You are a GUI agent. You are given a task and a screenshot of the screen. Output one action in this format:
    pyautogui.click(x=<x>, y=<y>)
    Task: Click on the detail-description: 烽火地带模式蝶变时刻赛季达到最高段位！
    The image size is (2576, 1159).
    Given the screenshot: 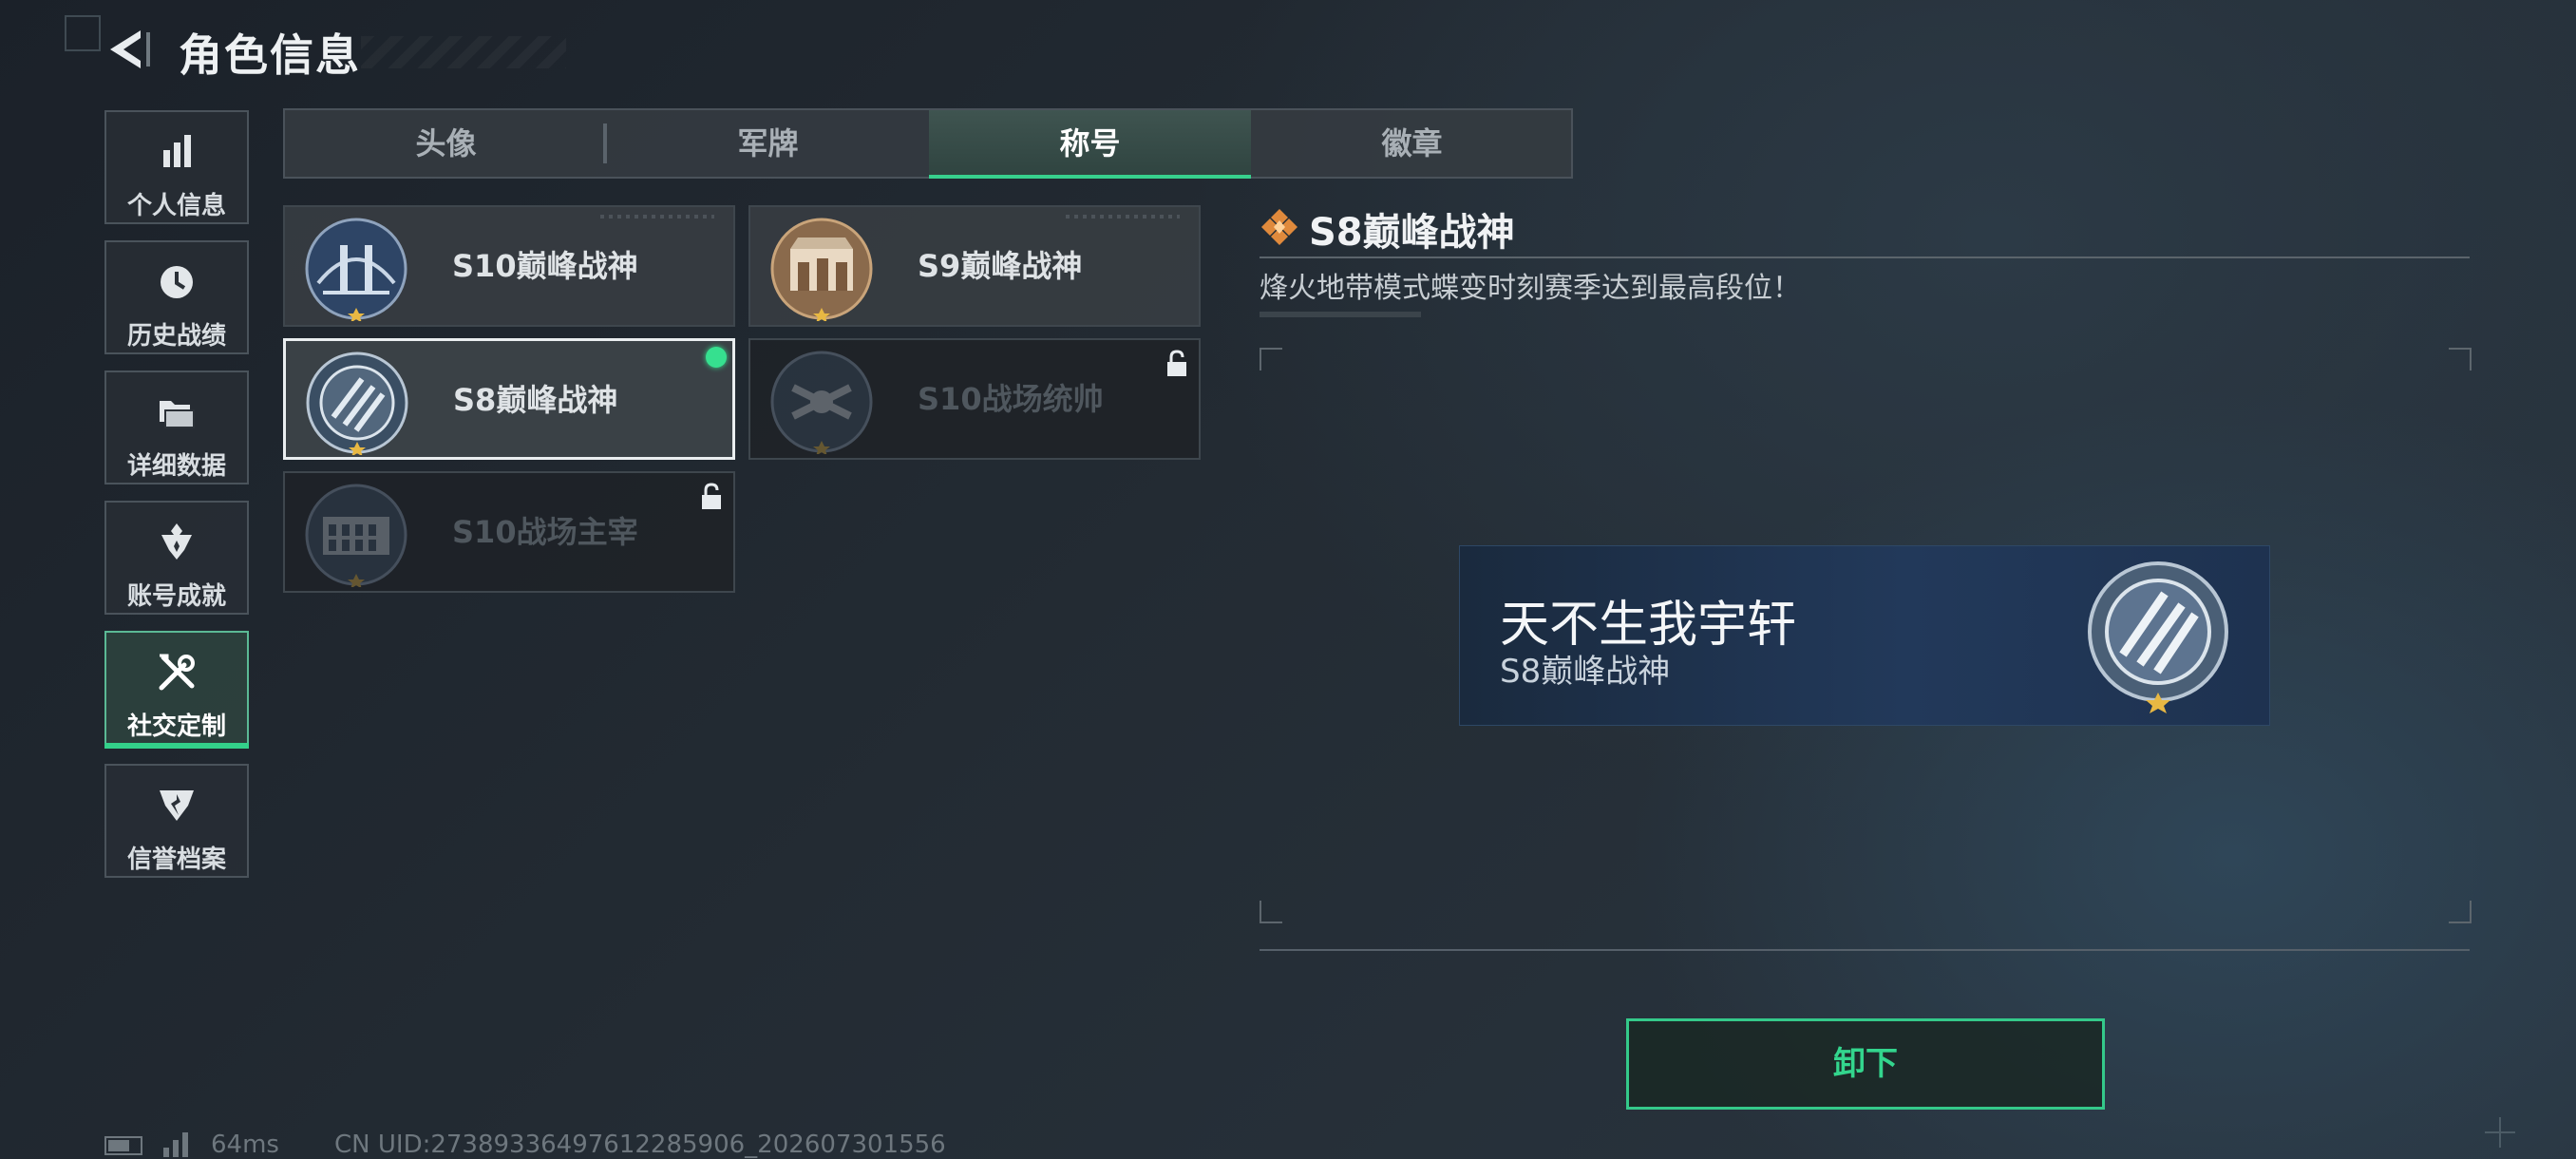 What is the action you would take?
    pyautogui.click(x=1530, y=288)
    